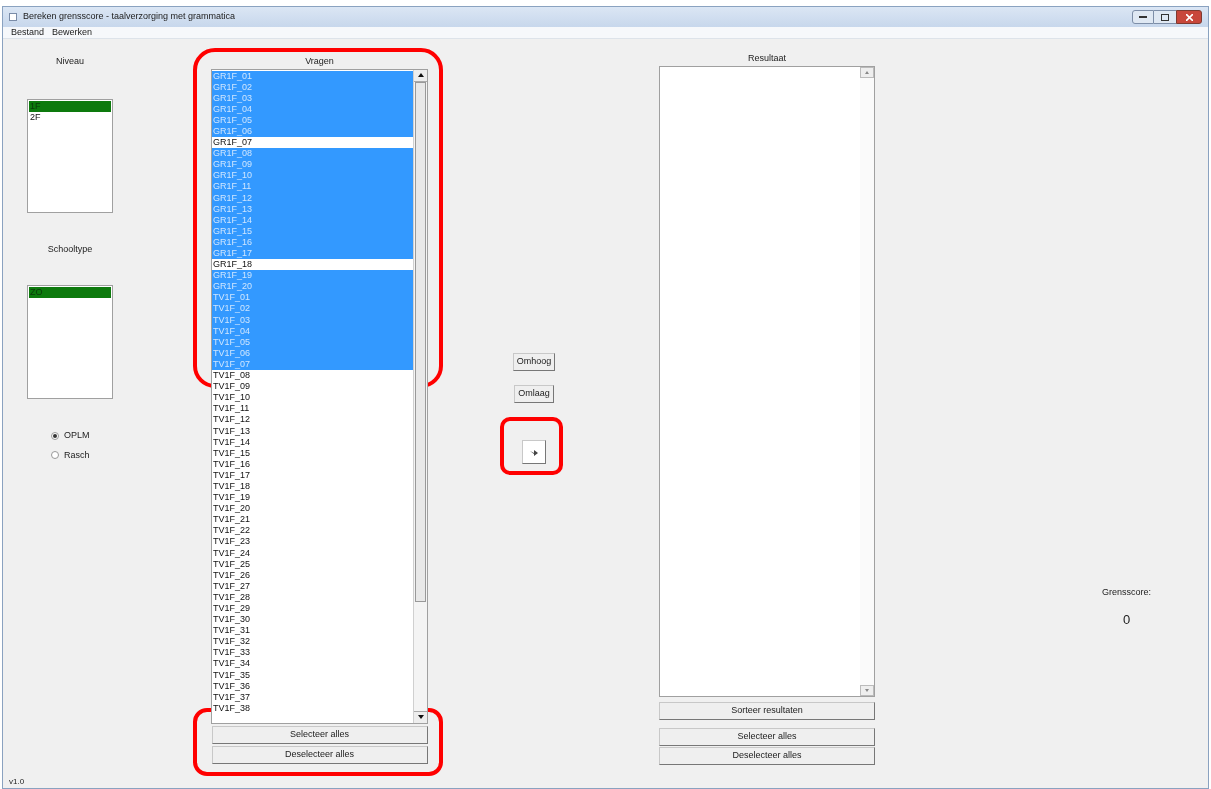  I want to click on scroll-thumb, so click(420, 341).